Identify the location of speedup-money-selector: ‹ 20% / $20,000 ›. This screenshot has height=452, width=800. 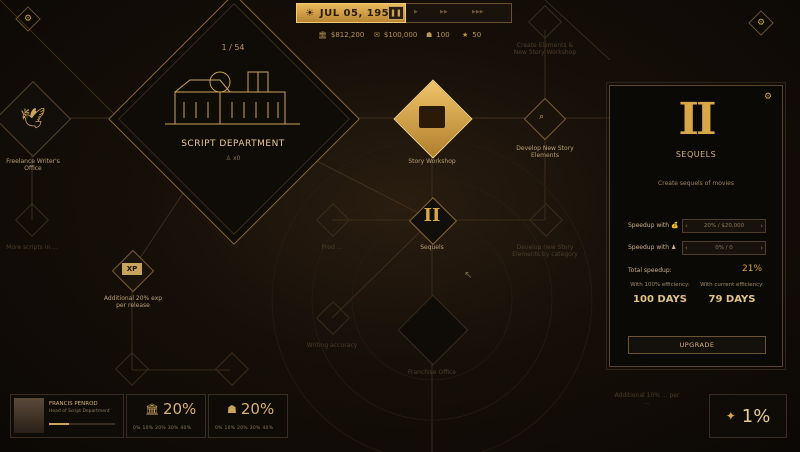
(724, 226).